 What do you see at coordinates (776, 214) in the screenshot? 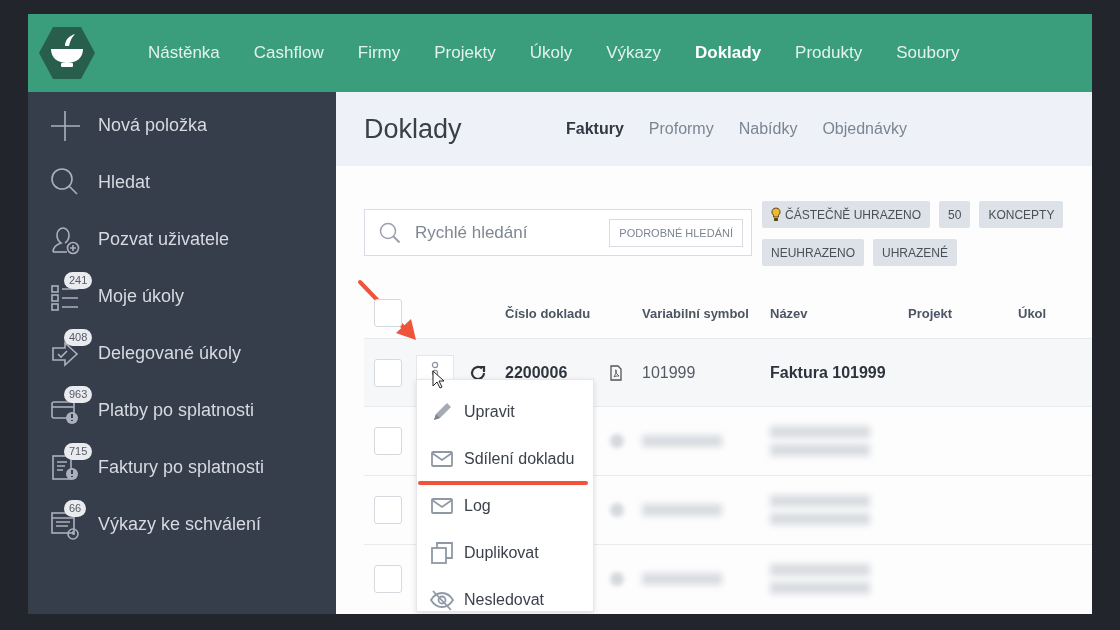
I see `bulb-icon` at bounding box center [776, 214].